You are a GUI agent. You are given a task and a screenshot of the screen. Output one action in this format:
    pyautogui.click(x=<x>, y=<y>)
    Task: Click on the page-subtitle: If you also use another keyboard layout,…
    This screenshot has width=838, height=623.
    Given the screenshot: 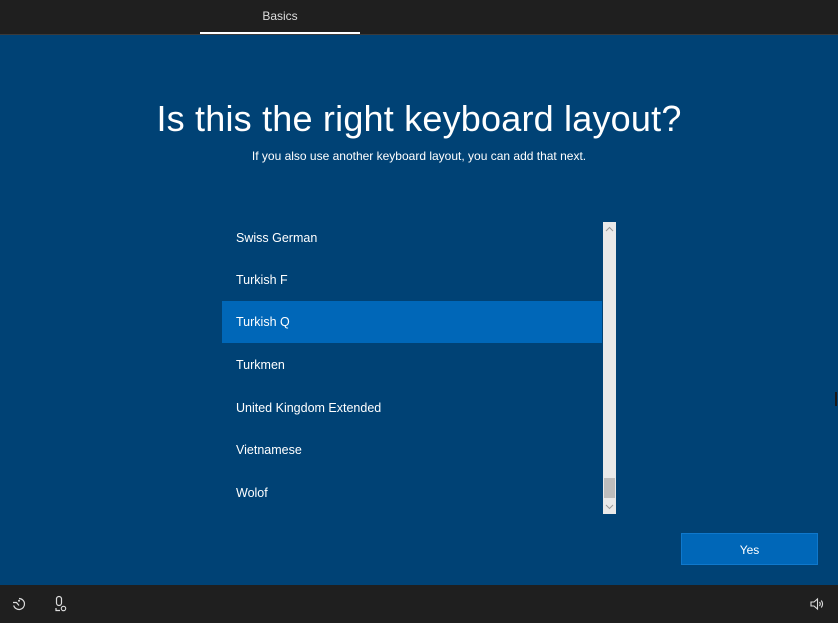 What is the action you would take?
    pyautogui.click(x=419, y=156)
    